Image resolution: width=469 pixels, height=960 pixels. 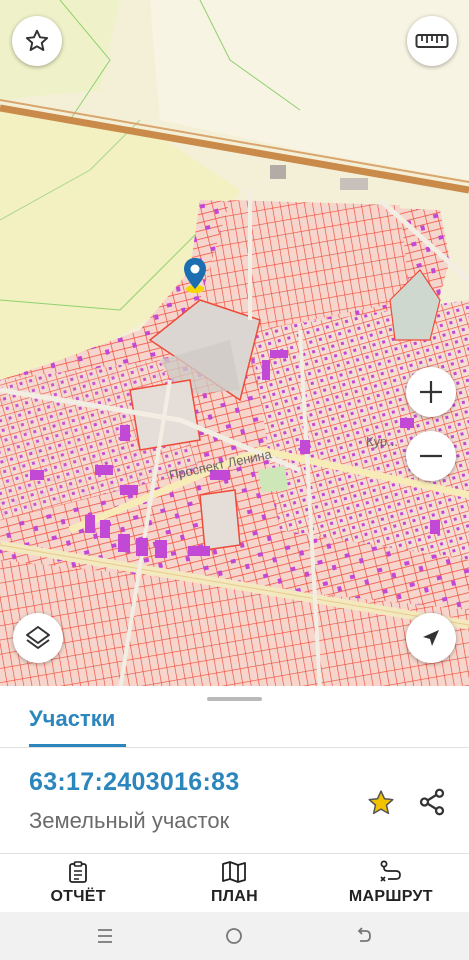 I want to click on recent-apps-button, so click(x=105, y=936).